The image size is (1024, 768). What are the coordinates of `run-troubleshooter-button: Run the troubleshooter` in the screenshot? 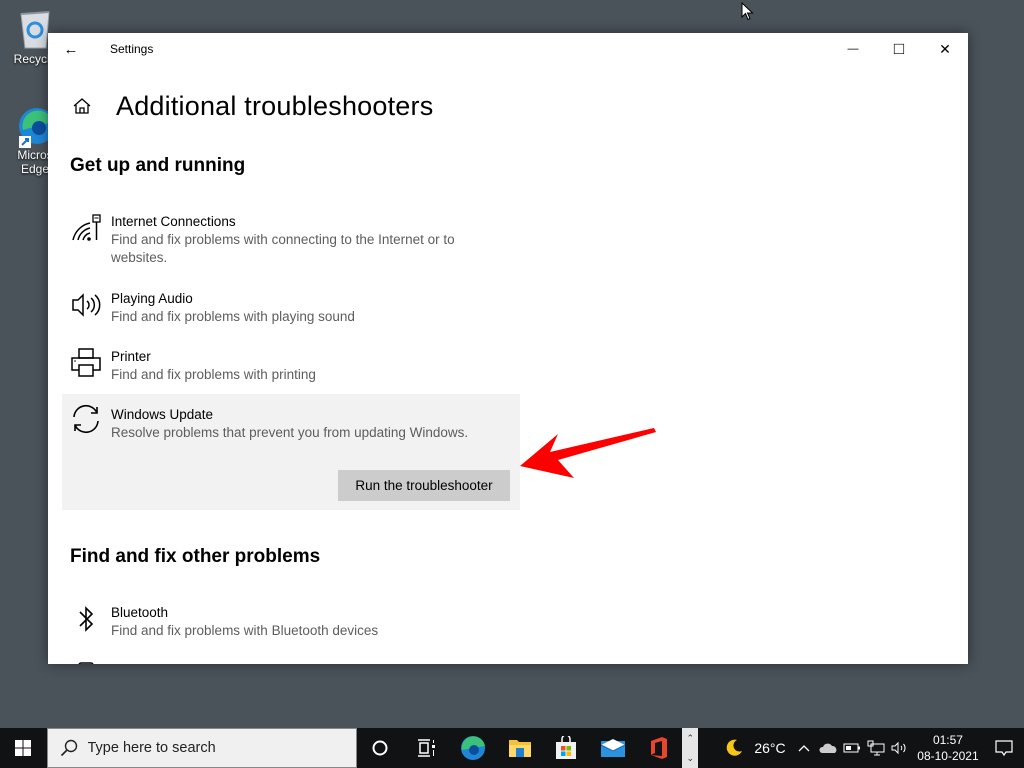 It's located at (424, 485).